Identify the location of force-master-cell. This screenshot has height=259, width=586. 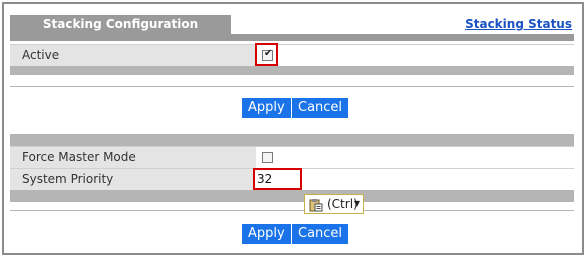
(415, 157).